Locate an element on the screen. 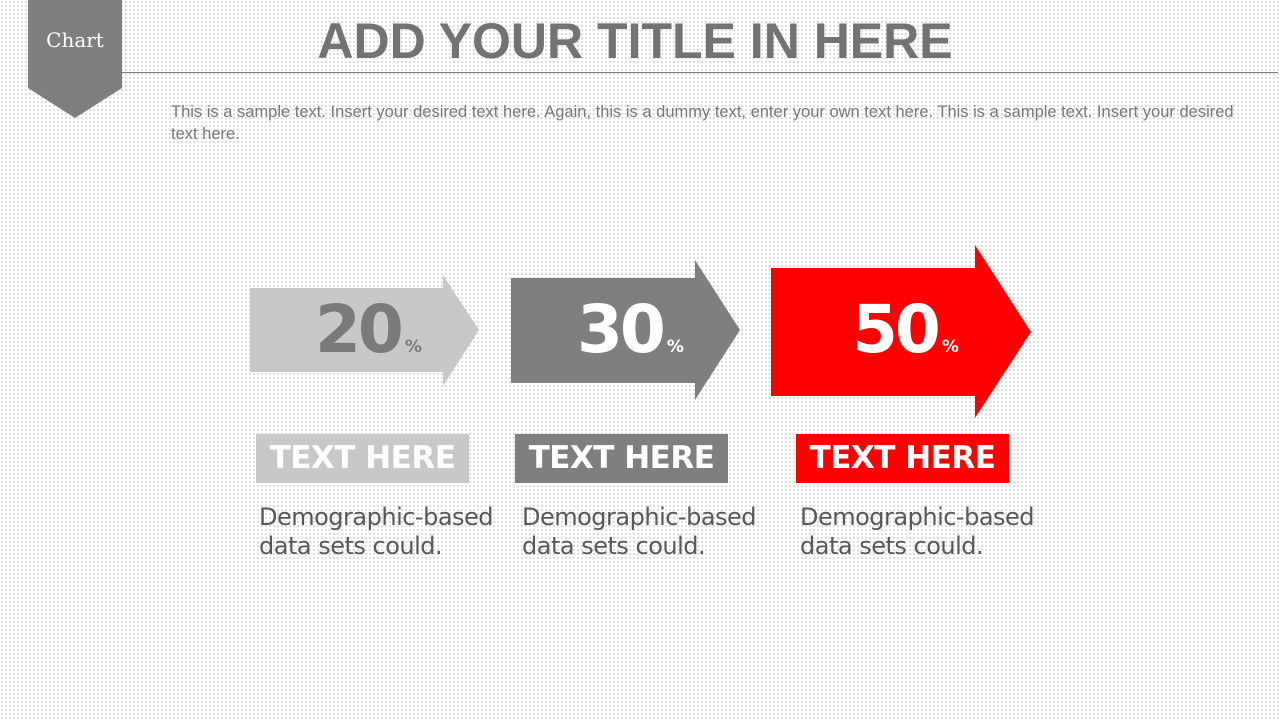  step-3-label: TEXT HERE is located at coordinates (902, 458).